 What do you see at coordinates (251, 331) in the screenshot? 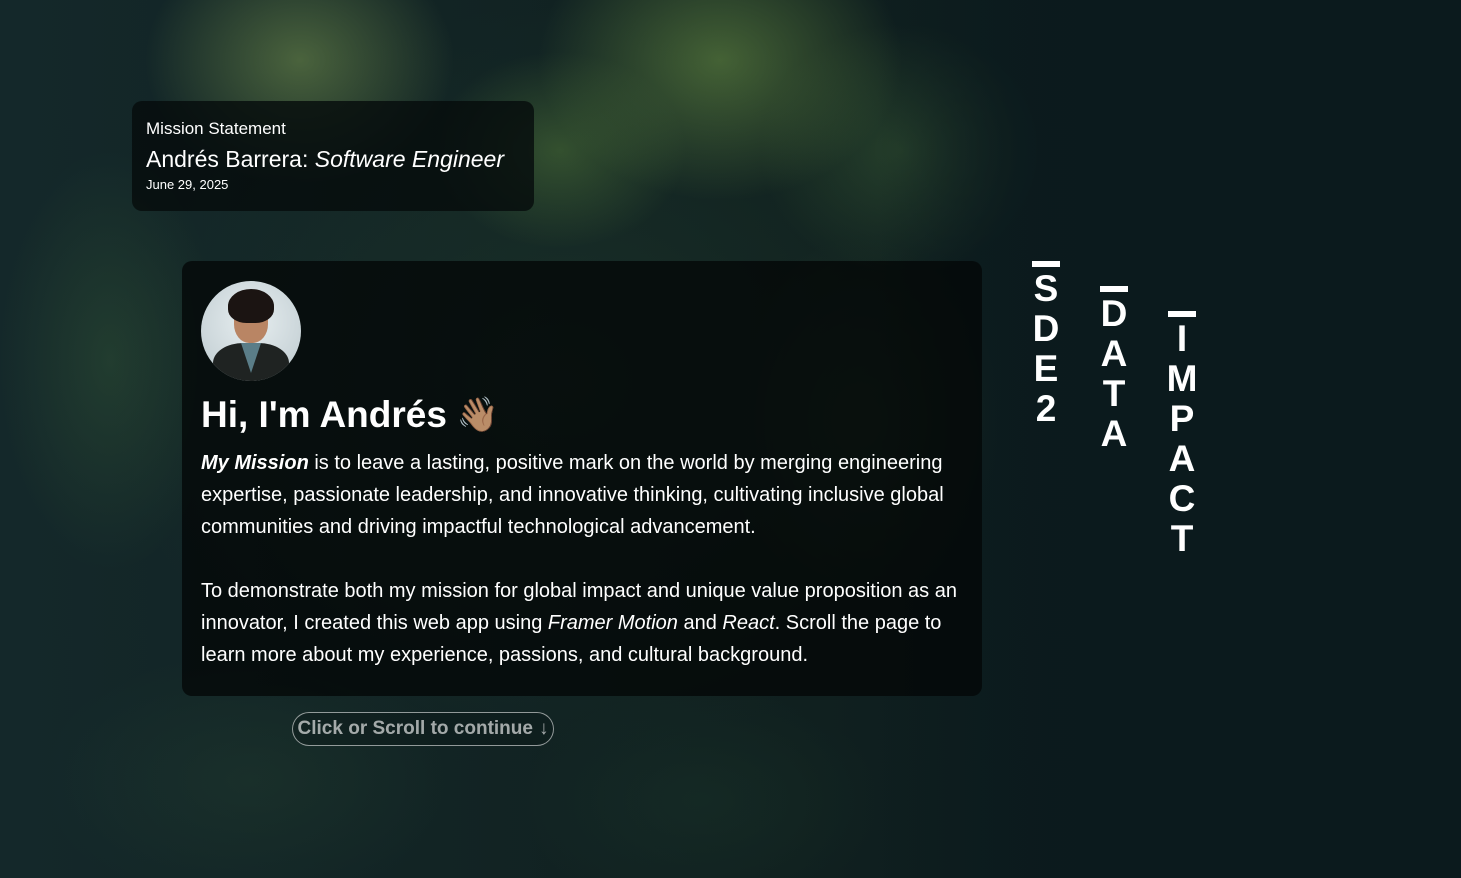
I see `avatar` at bounding box center [251, 331].